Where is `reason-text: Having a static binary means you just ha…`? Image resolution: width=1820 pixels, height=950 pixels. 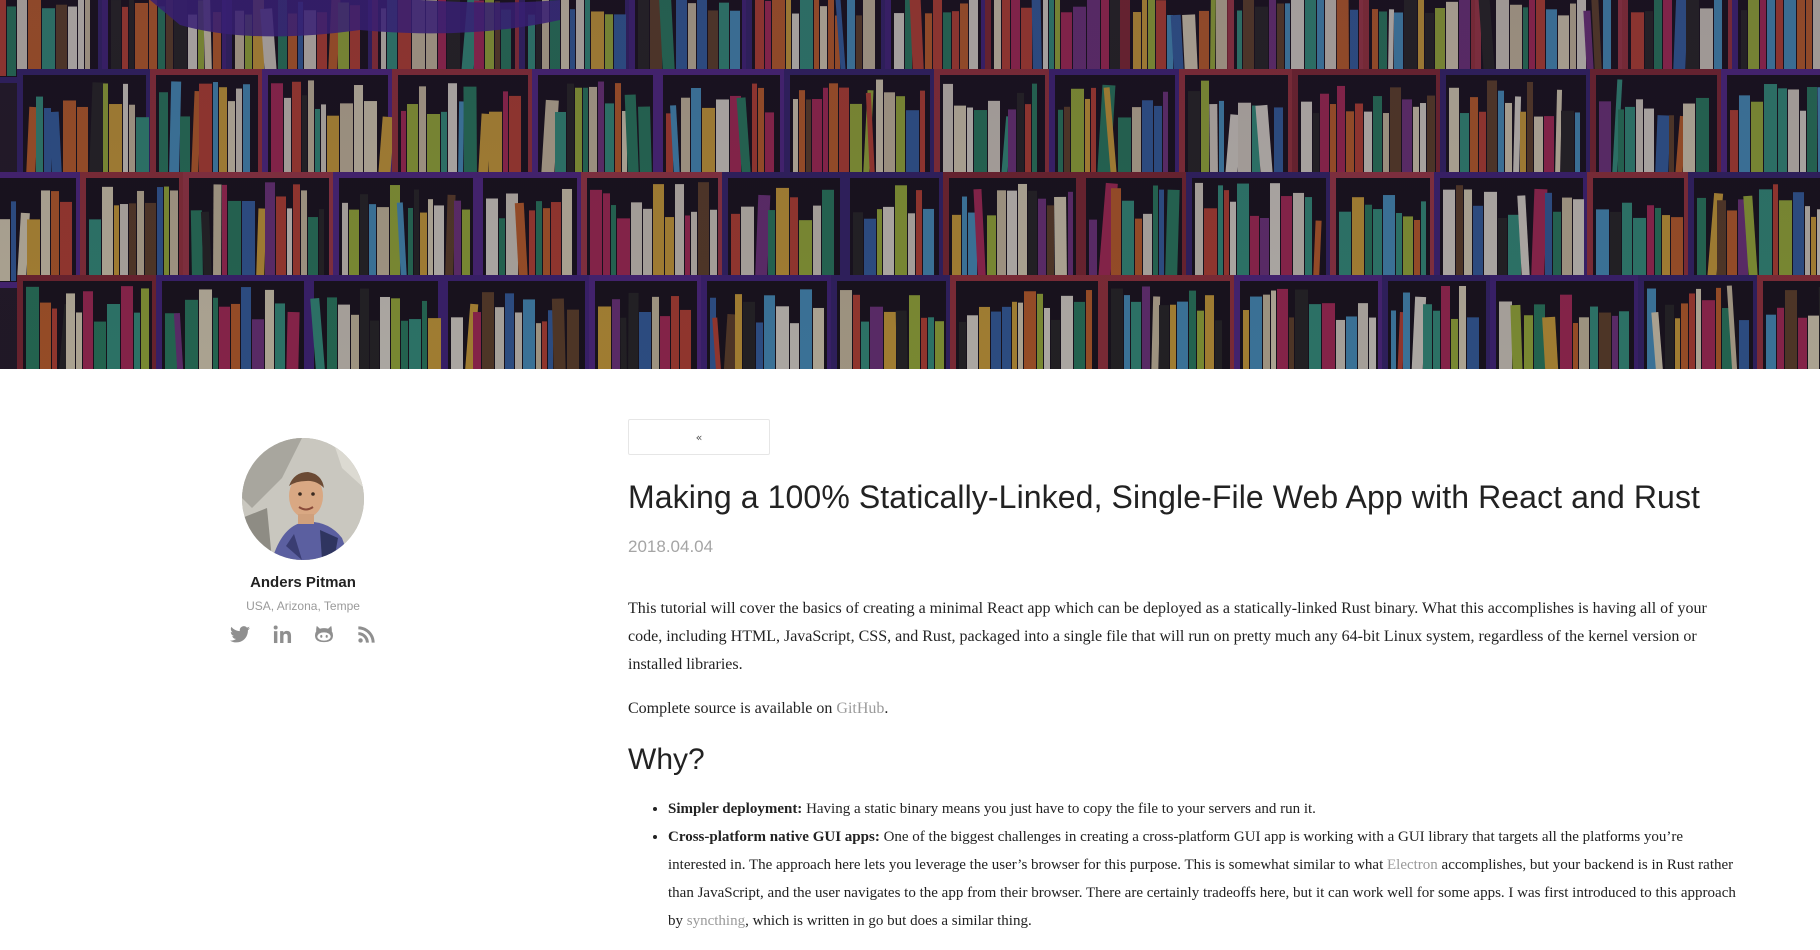
reason-text: Having a static binary means you just ha… is located at coordinates (1059, 809).